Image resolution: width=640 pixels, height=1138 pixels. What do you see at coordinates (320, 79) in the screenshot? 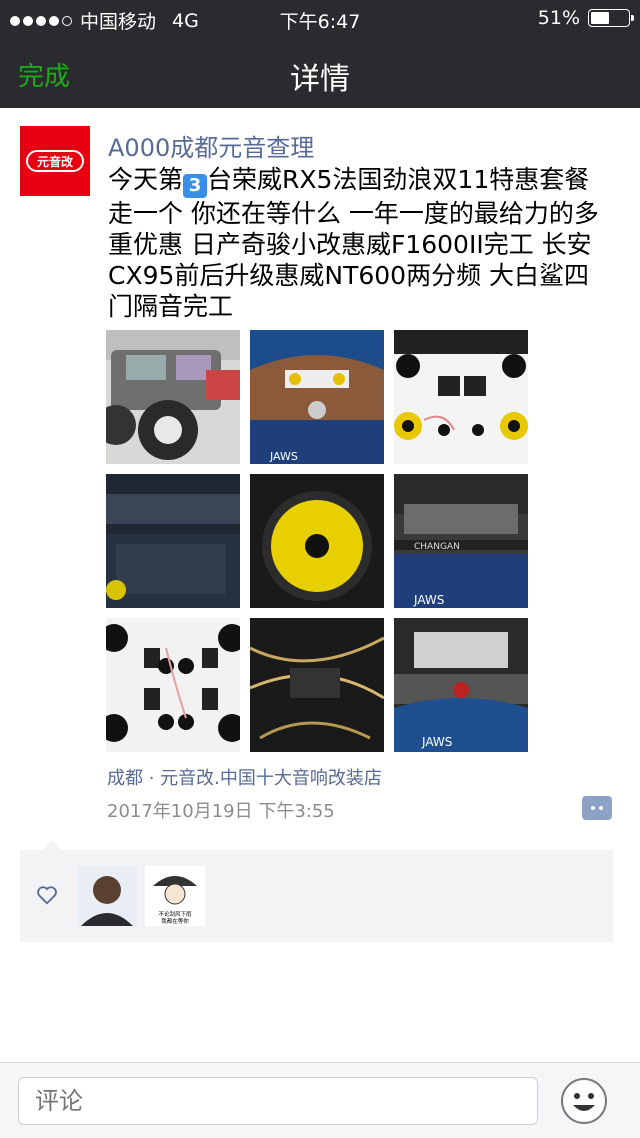
I see `page-title: 详情` at bounding box center [320, 79].